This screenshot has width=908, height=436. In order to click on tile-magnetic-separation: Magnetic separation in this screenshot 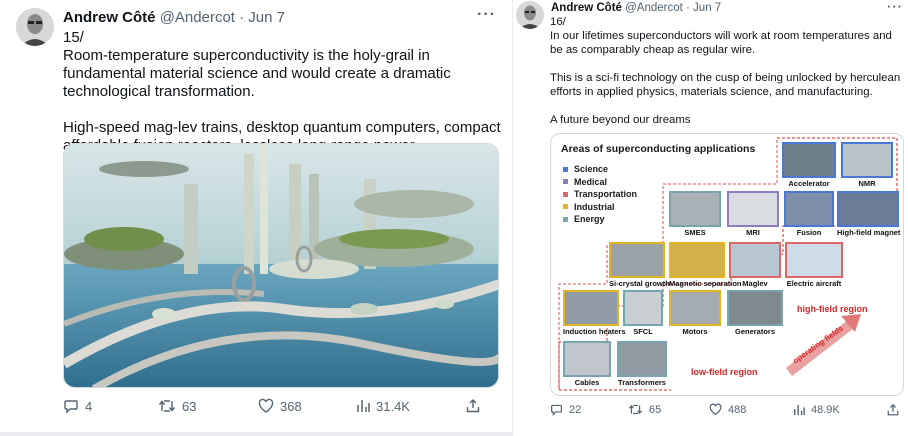, I will do `click(705, 265)`.